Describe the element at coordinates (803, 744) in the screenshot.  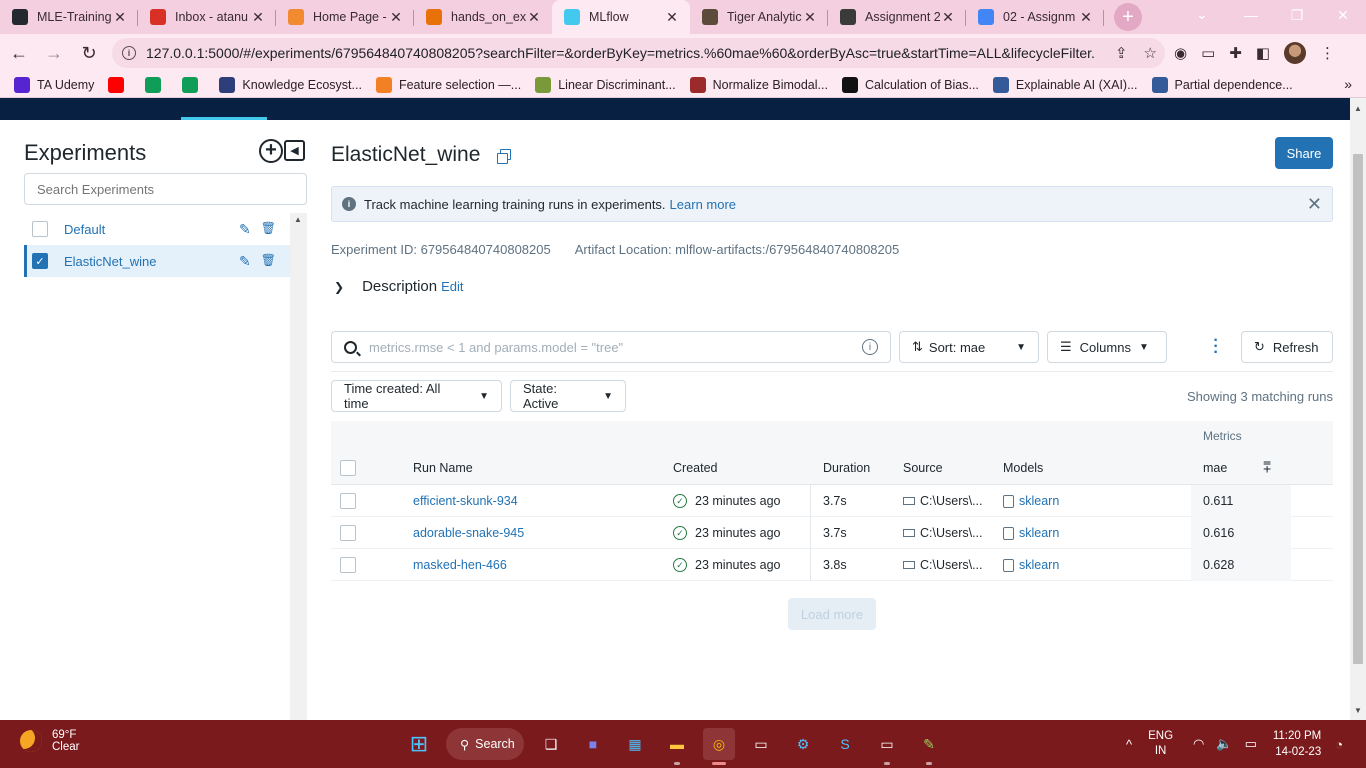
I see `settings-app-icon: ⚙` at that location.